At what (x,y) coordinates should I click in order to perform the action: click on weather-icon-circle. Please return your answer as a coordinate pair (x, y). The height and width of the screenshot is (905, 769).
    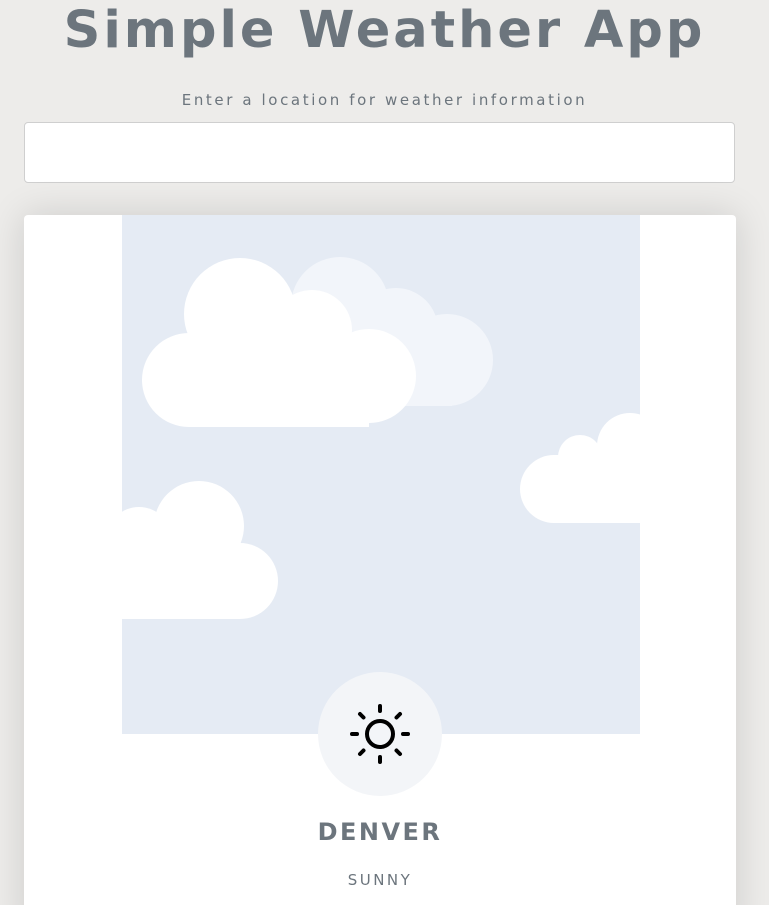
    Looking at the image, I should click on (380, 734).